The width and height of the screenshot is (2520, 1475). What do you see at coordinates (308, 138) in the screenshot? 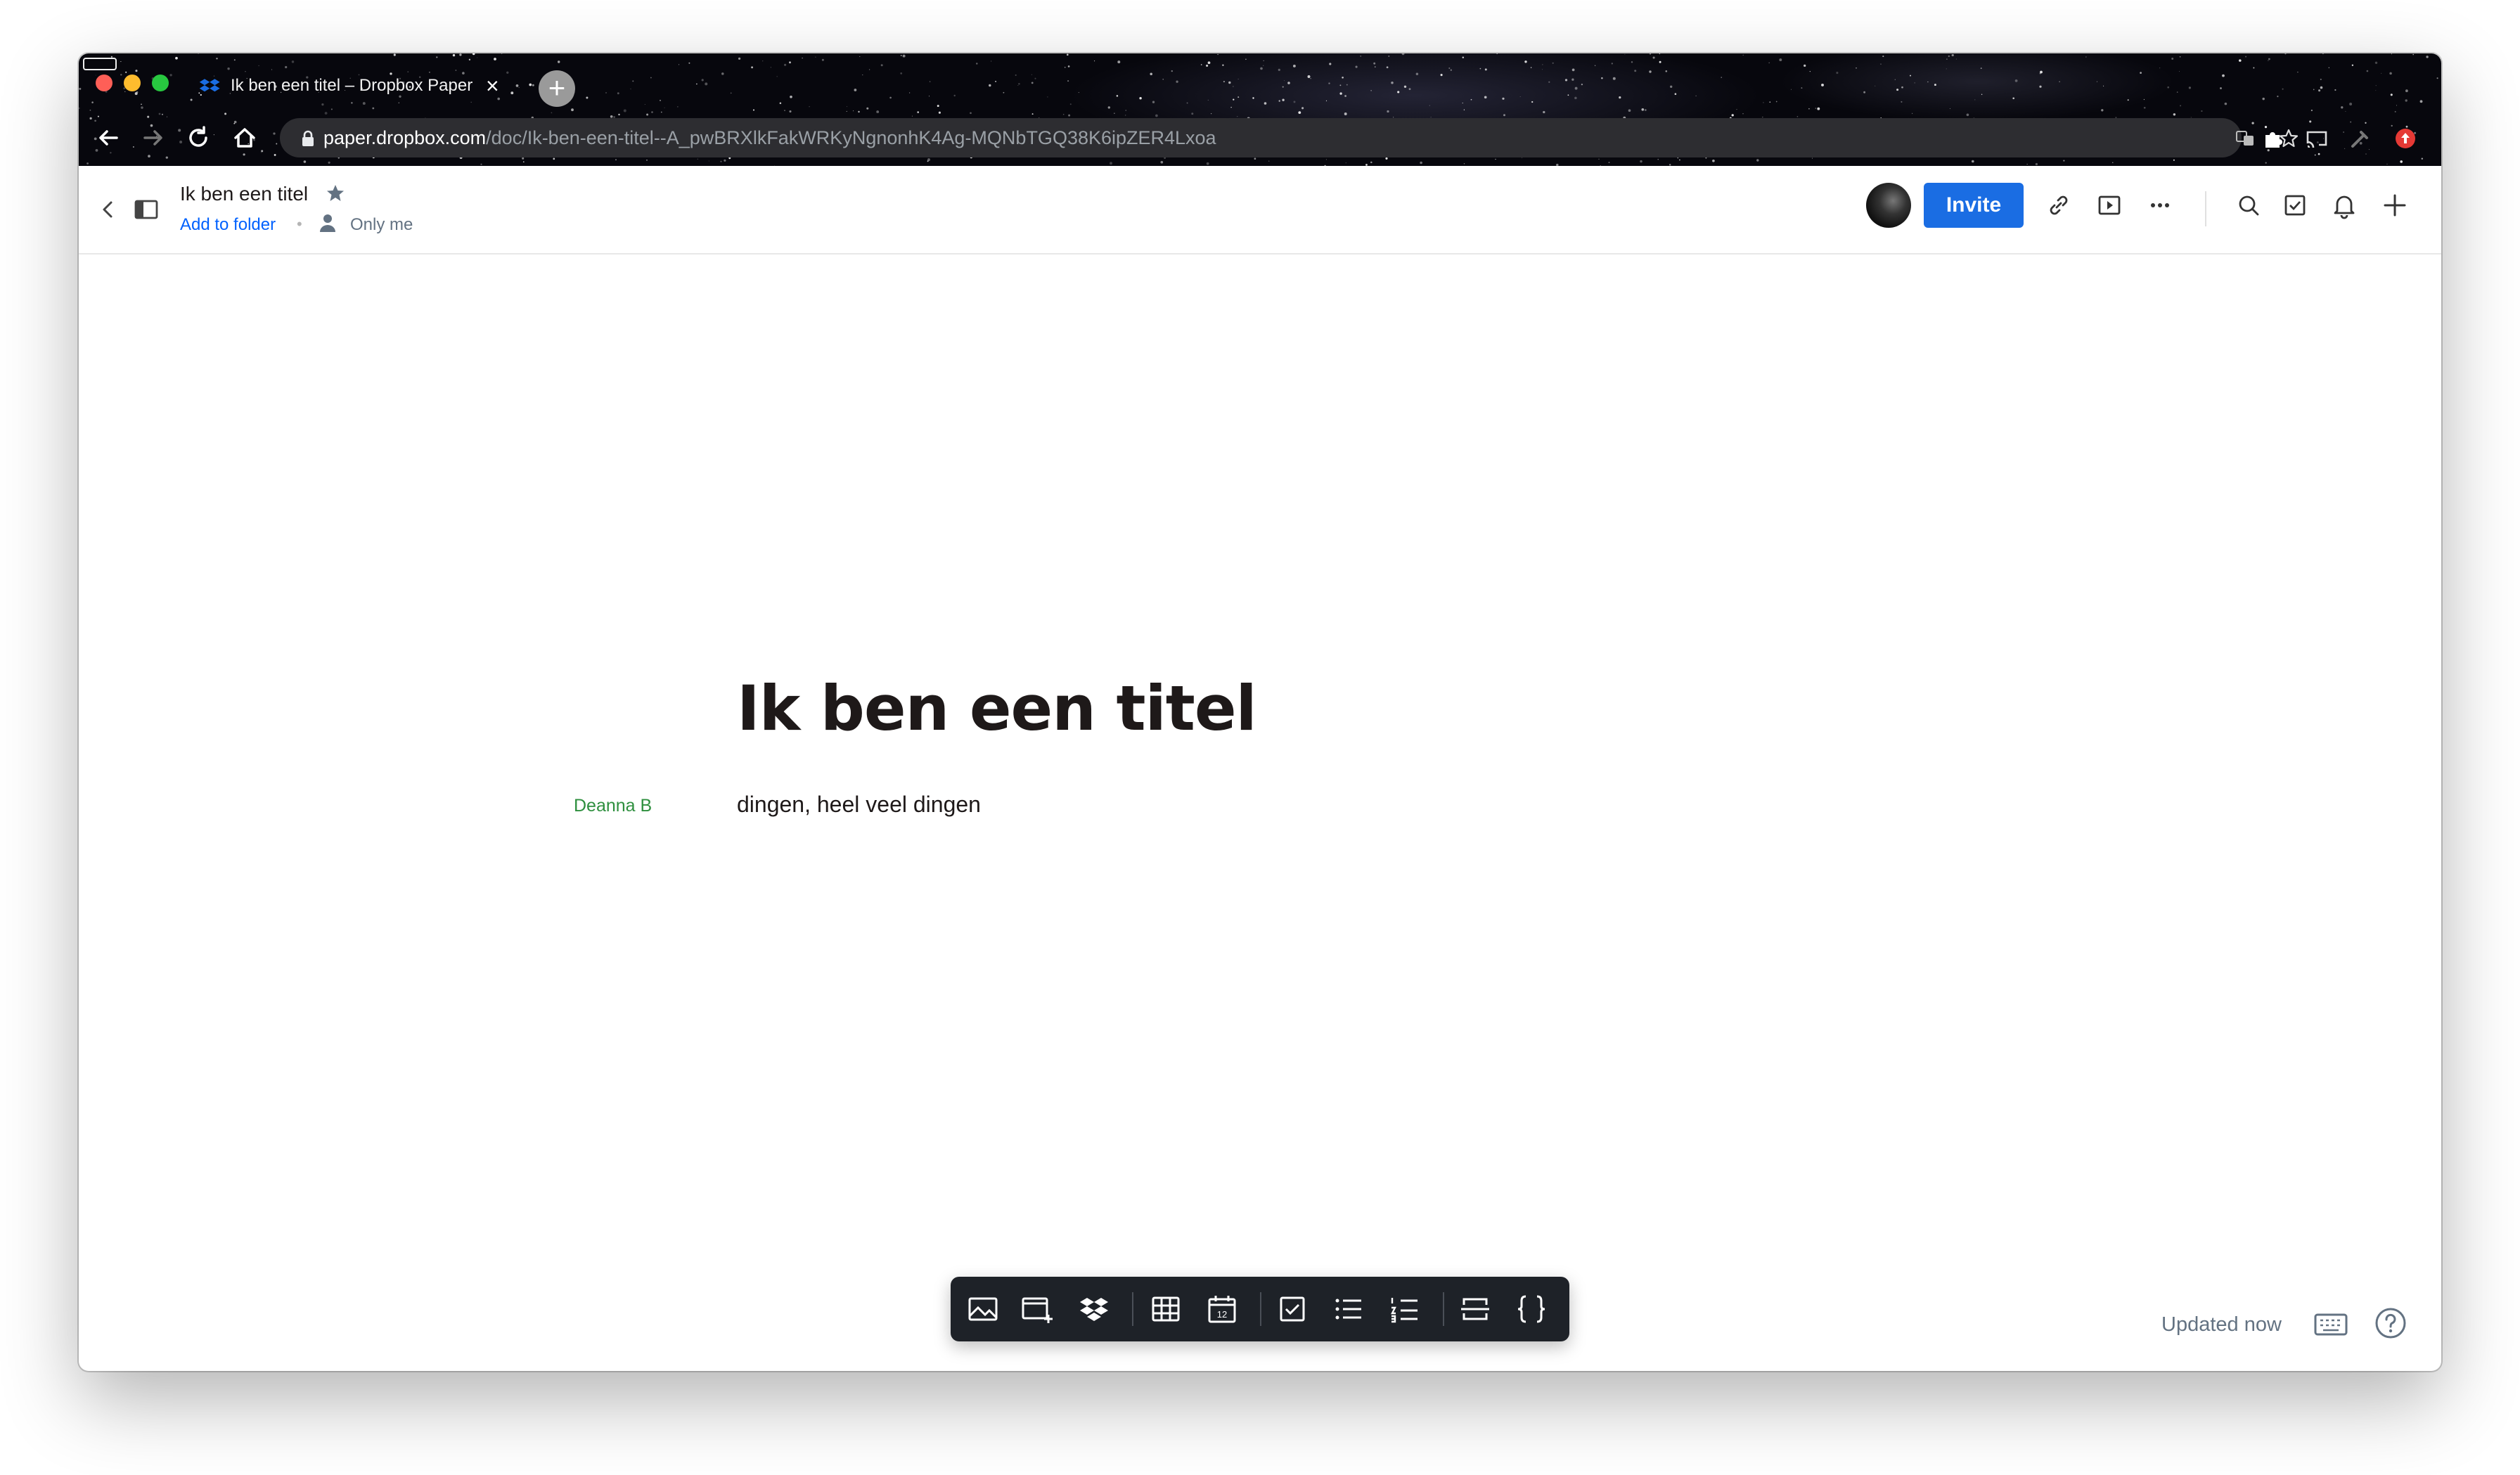
I see `lock-icon` at bounding box center [308, 138].